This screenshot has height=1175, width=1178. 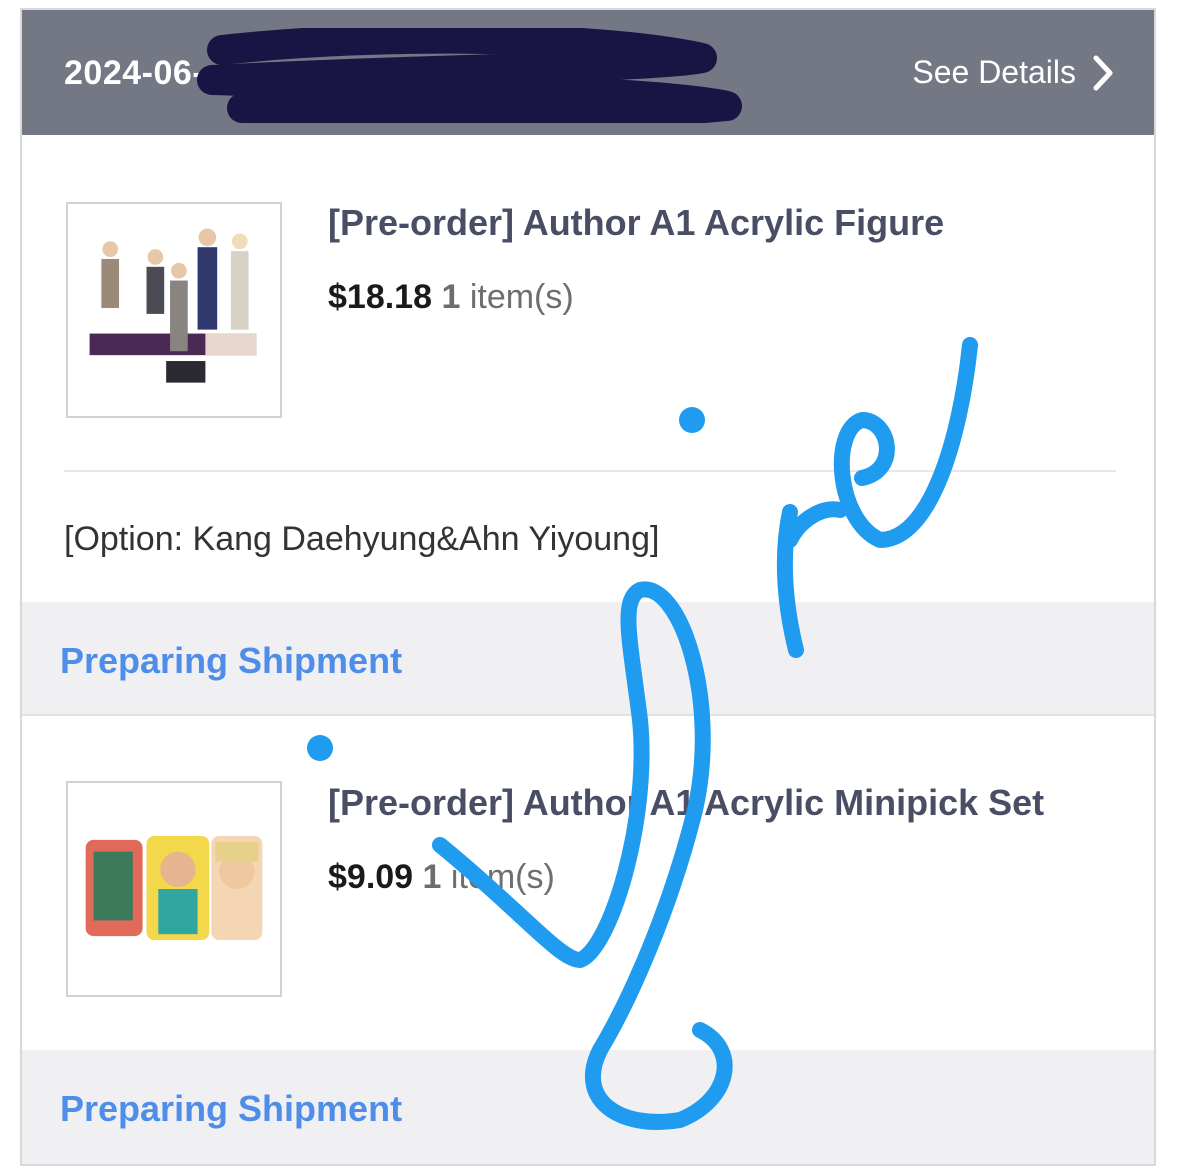 I want to click on product-title: [Pre-order] Author A1 Acrylic Figure, so click(x=636, y=223).